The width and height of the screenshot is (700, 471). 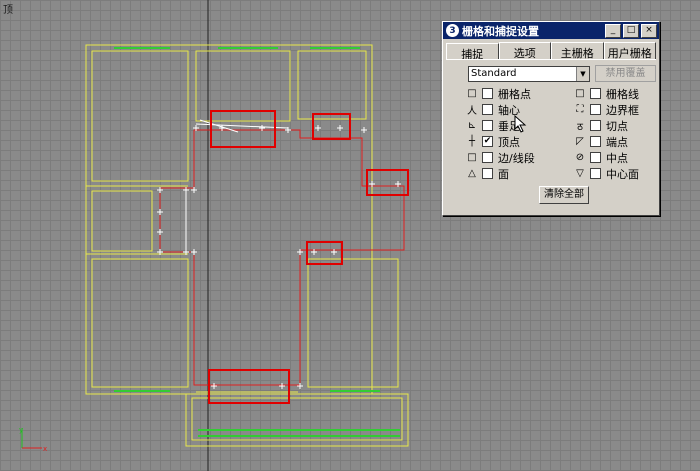 I want to click on face-checkbox, so click(x=487, y=173).